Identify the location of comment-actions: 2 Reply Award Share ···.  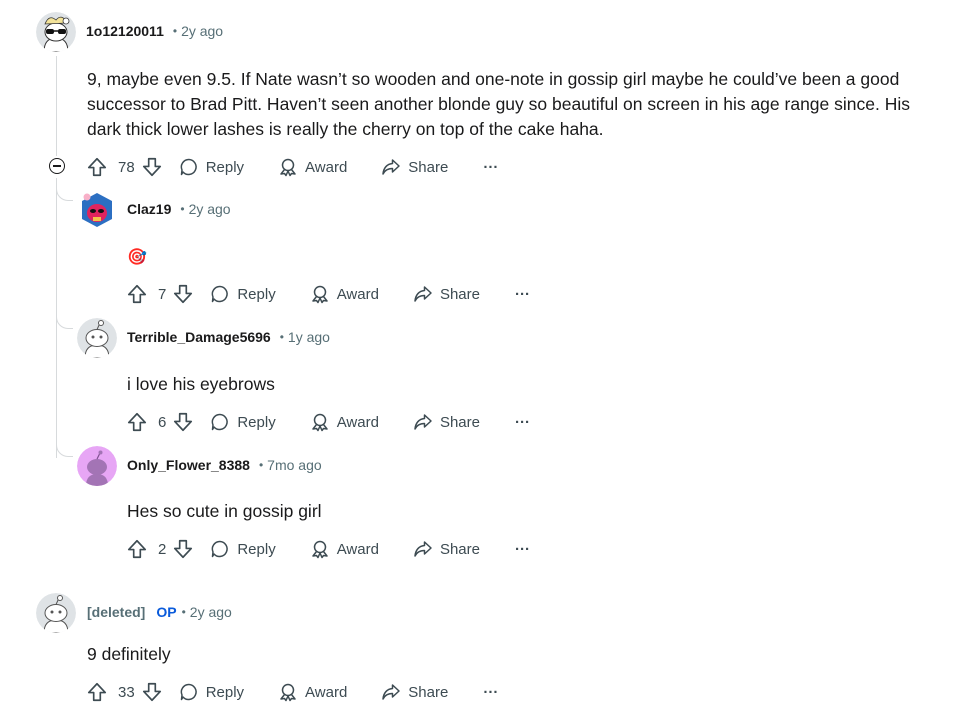
(328, 549).